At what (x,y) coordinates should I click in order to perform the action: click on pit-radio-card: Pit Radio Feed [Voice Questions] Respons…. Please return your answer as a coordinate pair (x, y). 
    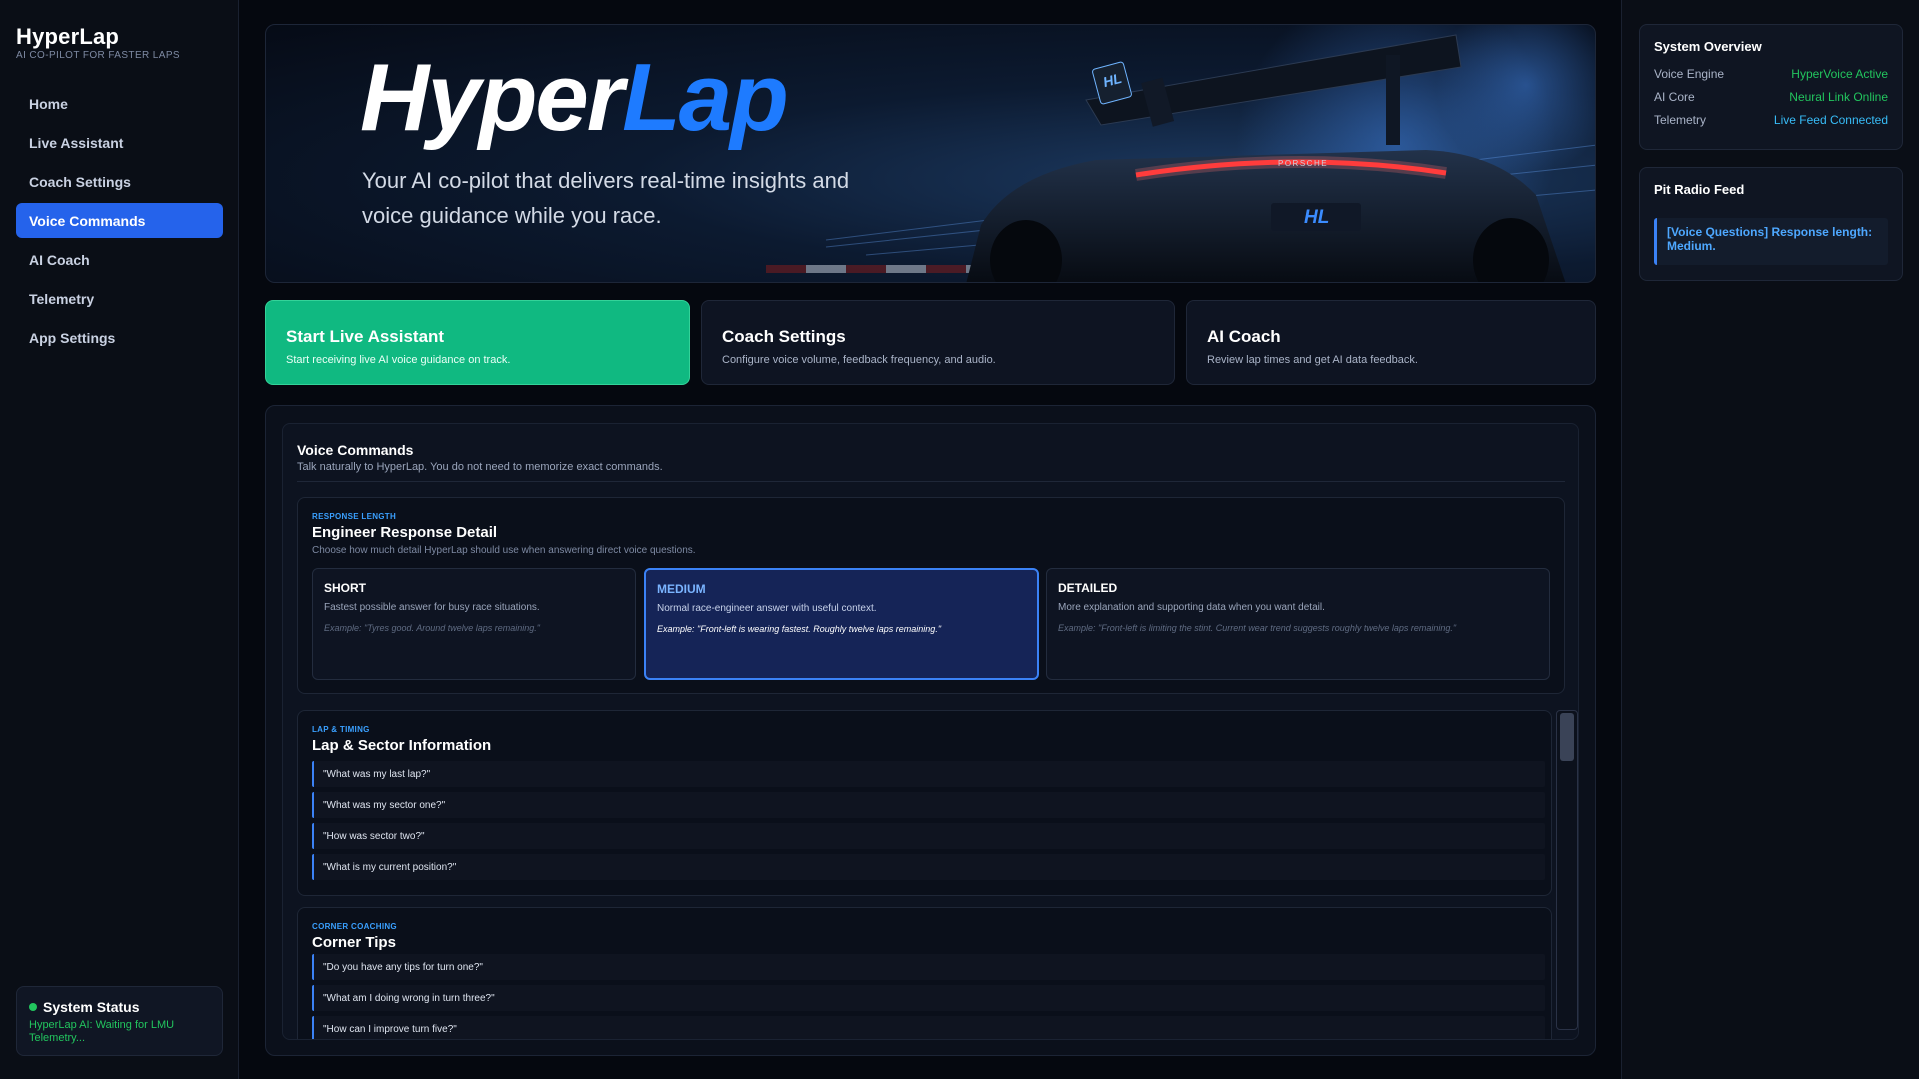
    Looking at the image, I should click on (1771, 224).